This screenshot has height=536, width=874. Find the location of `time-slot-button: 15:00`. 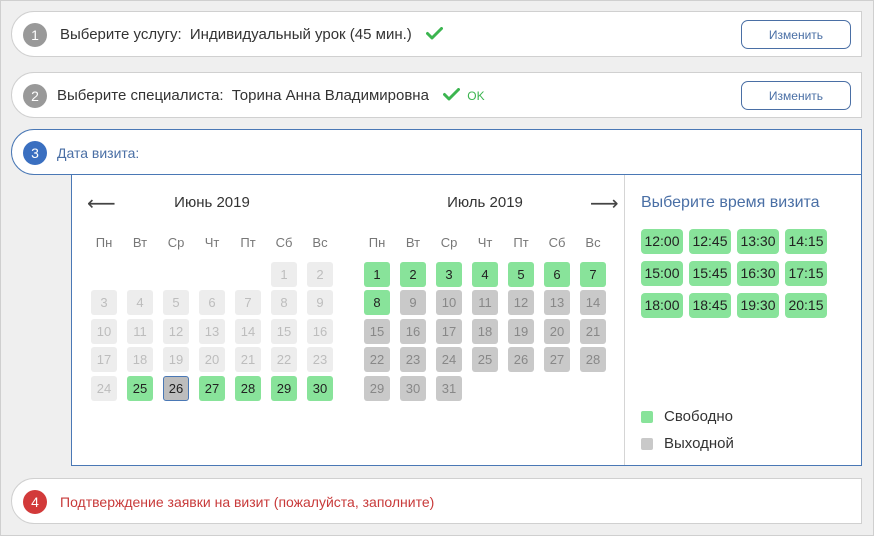

time-slot-button: 15:00 is located at coordinates (662, 273).